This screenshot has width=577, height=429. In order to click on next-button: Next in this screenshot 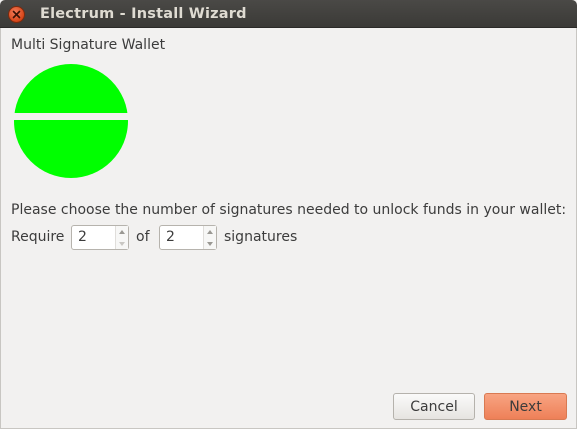, I will do `click(525, 406)`.